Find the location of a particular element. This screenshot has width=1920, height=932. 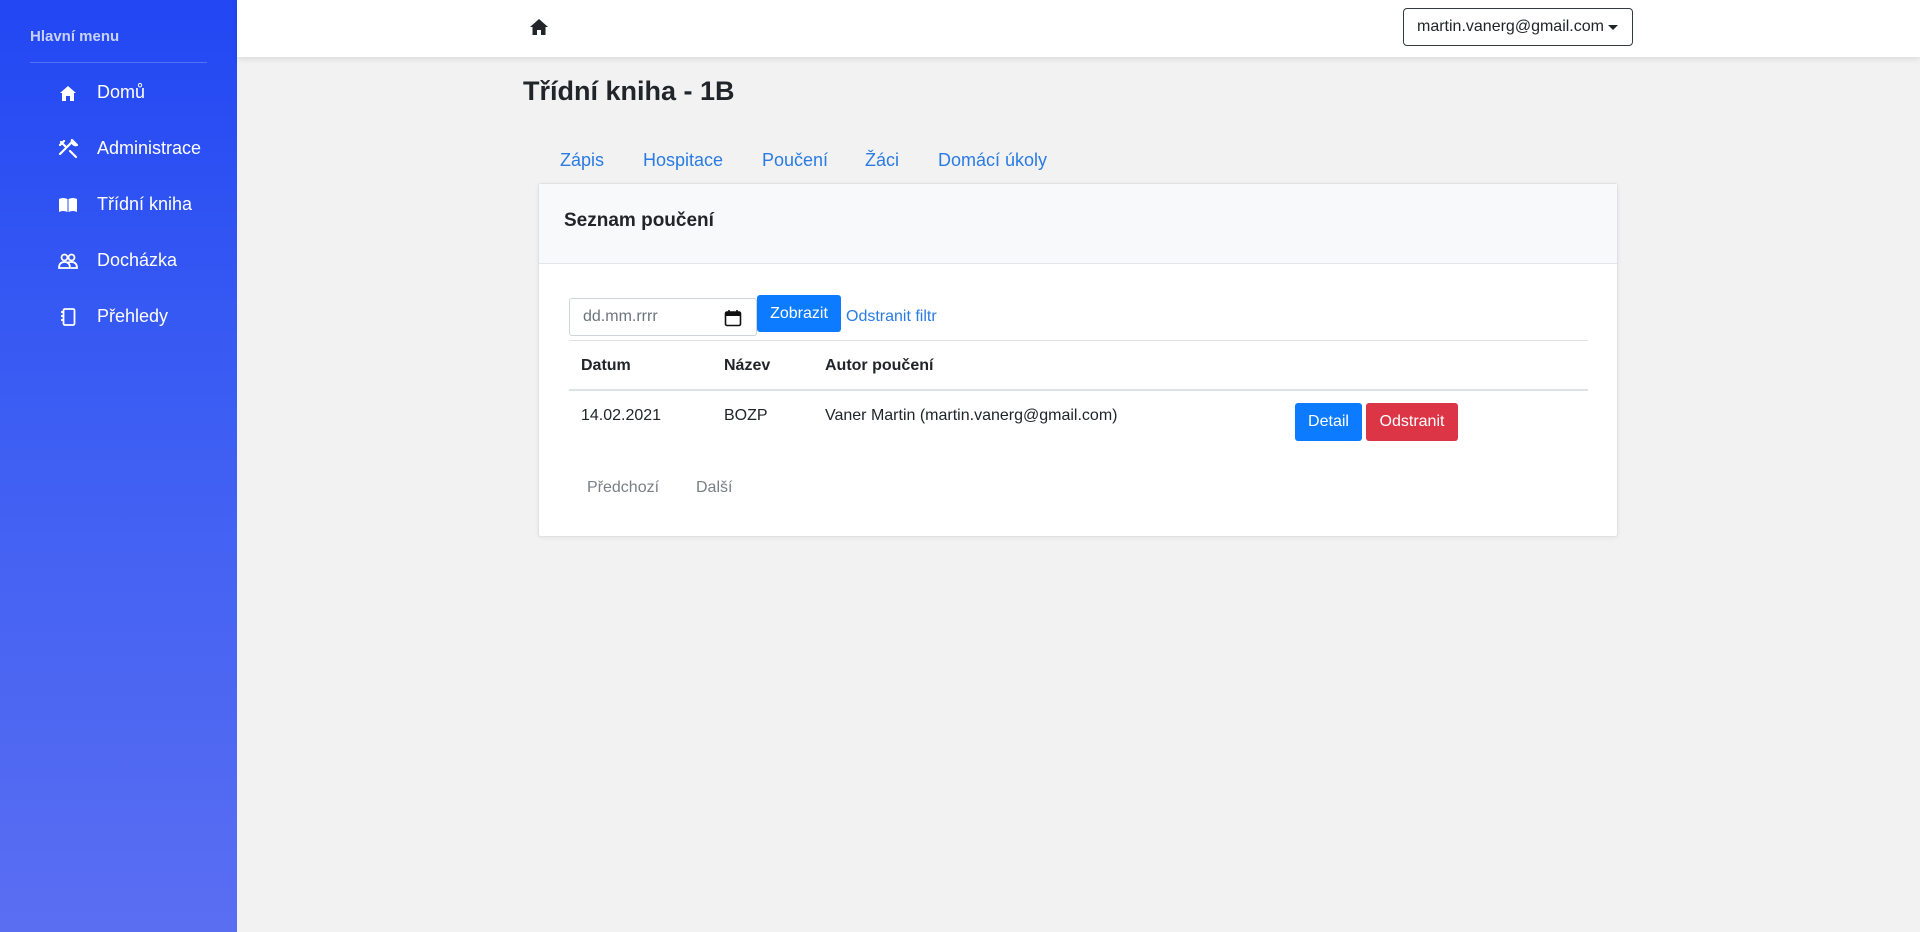

sidebar-item-domu: Domů is located at coordinates (118, 93).